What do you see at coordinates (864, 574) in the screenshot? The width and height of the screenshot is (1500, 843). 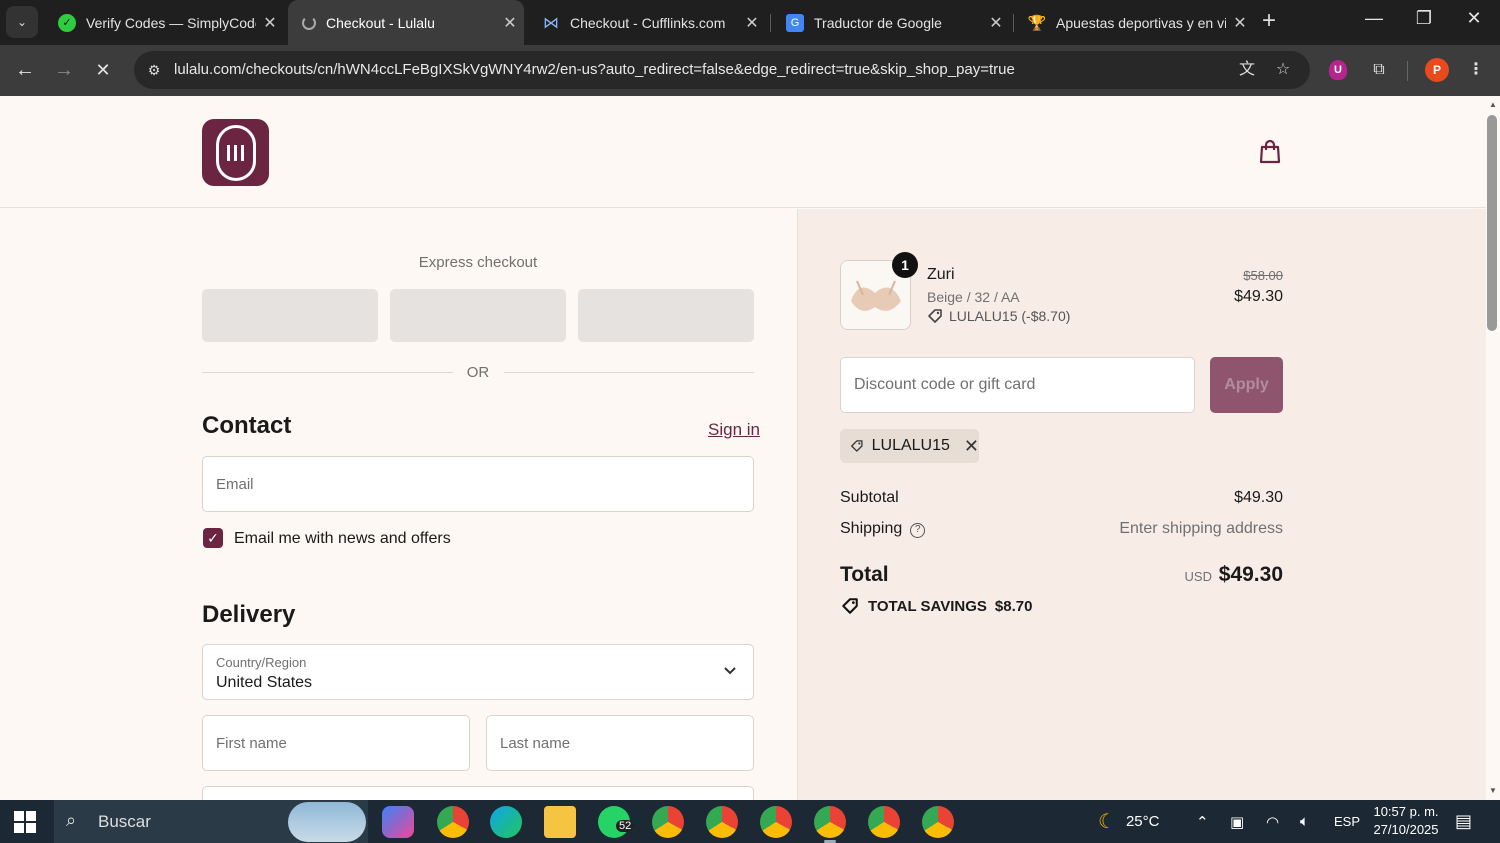 I see `total-label: Total` at bounding box center [864, 574].